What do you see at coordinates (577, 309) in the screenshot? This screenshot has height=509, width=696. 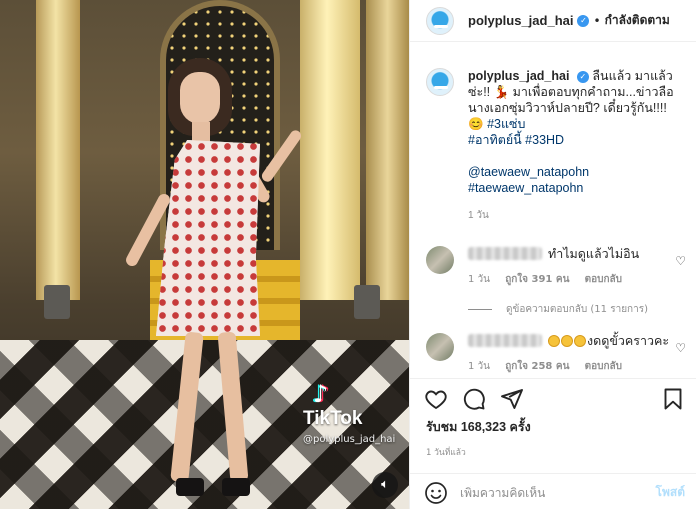 I see `view-replies-label: ดูข้อความตอบกลับ (11 รายการ)` at bounding box center [577, 309].